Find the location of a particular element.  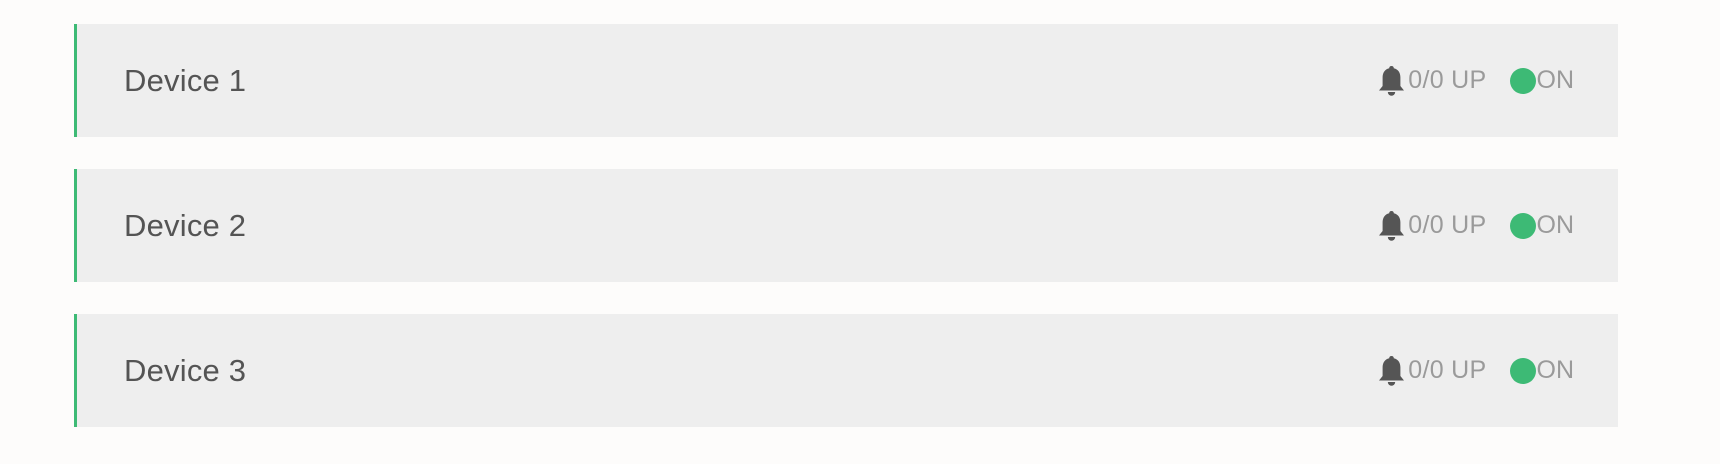

device-name: Device 1 is located at coordinates (185, 80).